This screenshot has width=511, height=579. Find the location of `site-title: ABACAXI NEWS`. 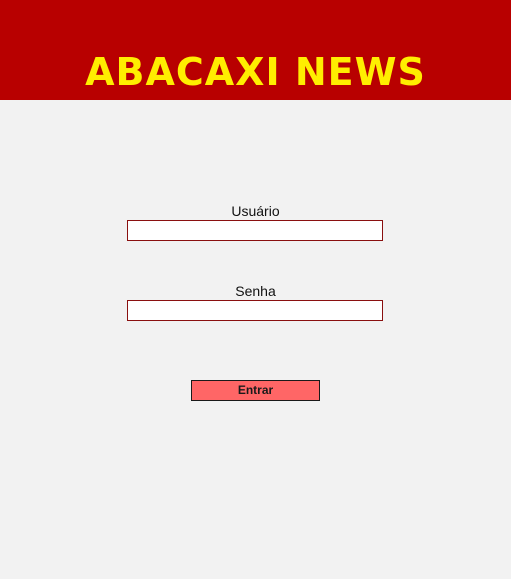

site-title: ABACAXI NEWS is located at coordinates (255, 72).